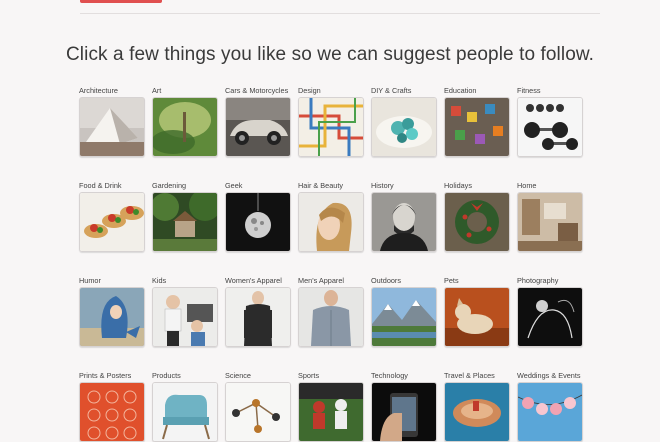  I want to click on category-tile-photography: Photography, so click(550, 311).